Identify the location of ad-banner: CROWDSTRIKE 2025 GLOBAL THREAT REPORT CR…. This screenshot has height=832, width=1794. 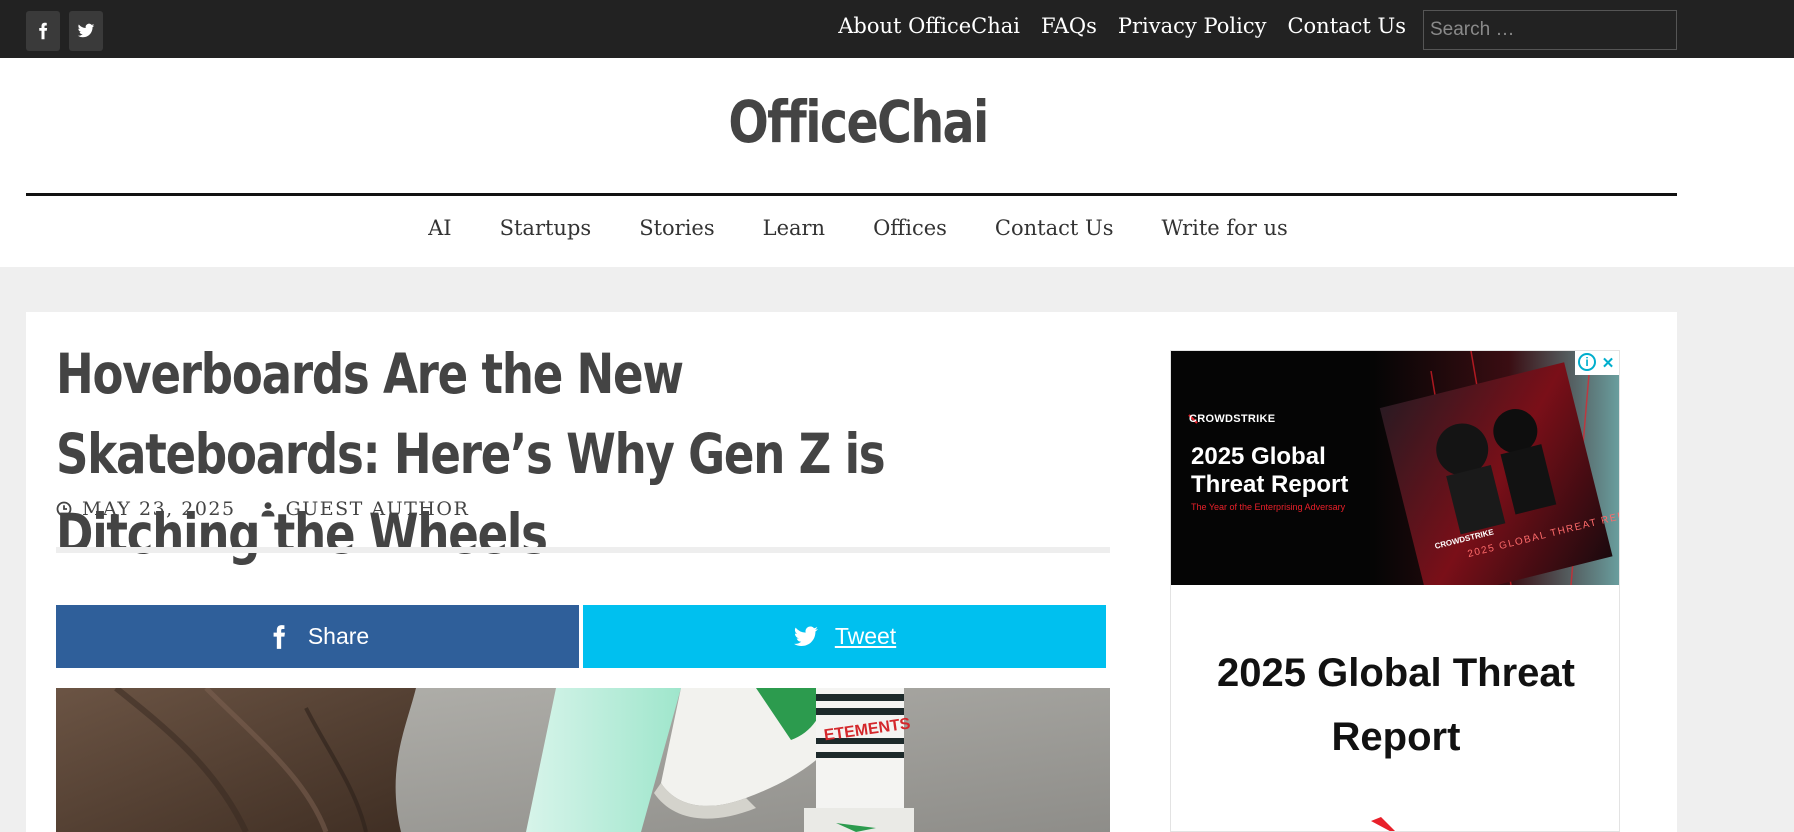
(1395, 468).